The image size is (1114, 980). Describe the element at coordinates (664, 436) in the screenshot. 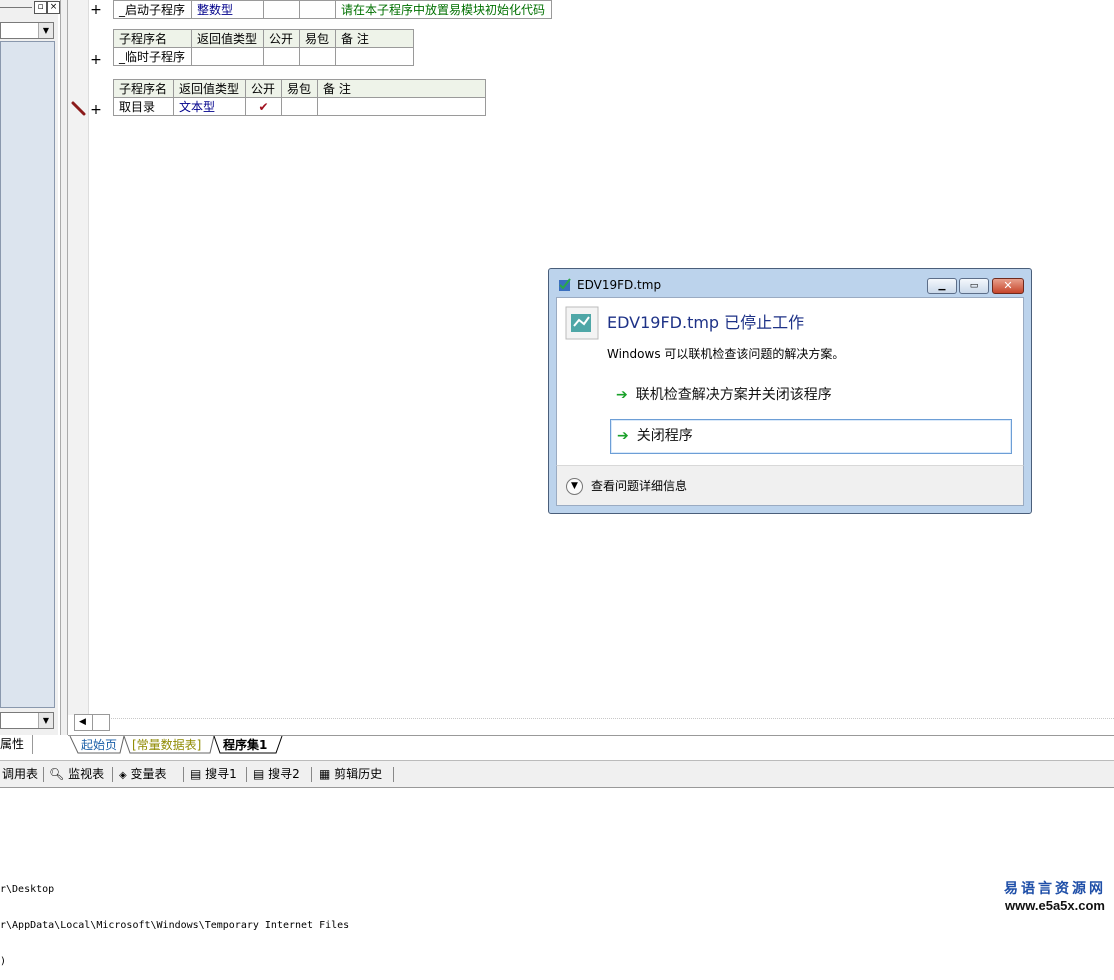

I see `close-program-label: 关闭程序` at that location.